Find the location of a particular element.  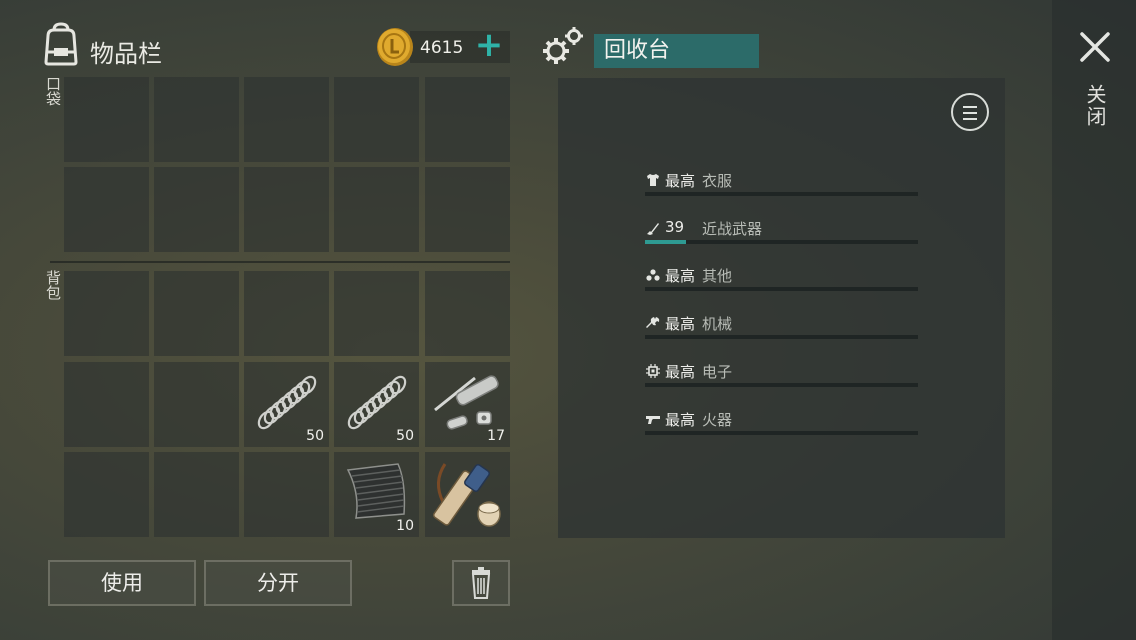

inventory-title: 物品栏 is located at coordinates (126, 54).